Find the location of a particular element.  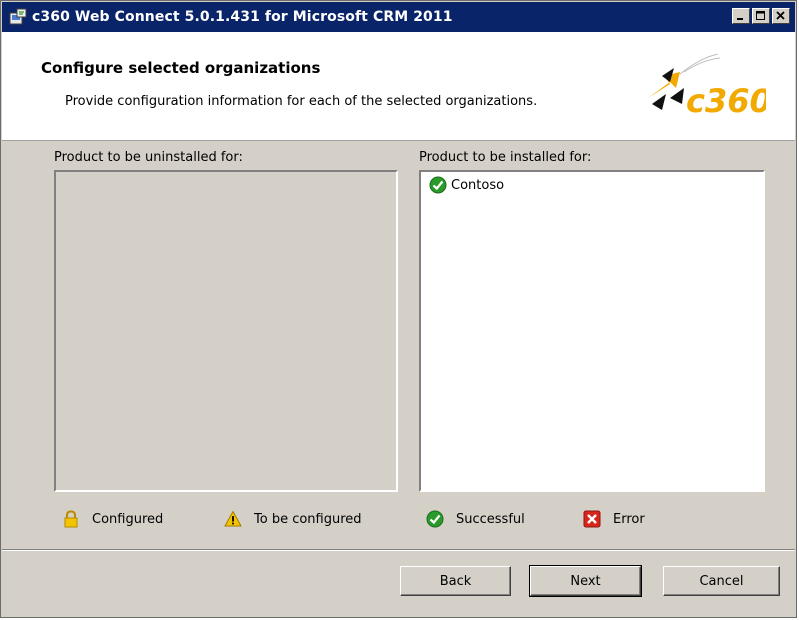

install-list-label: Product to be installed for: is located at coordinates (505, 157).